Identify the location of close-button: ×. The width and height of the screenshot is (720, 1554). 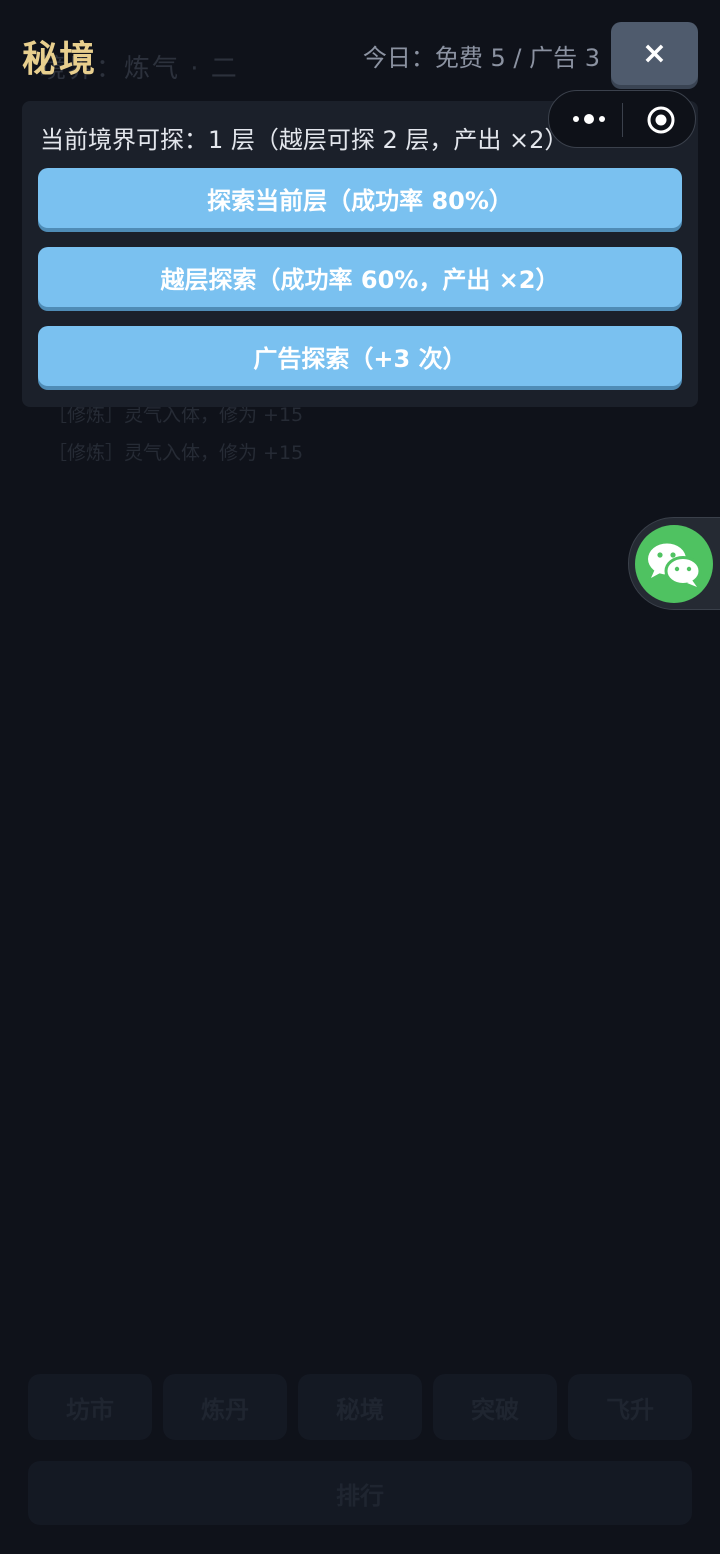
(654, 53).